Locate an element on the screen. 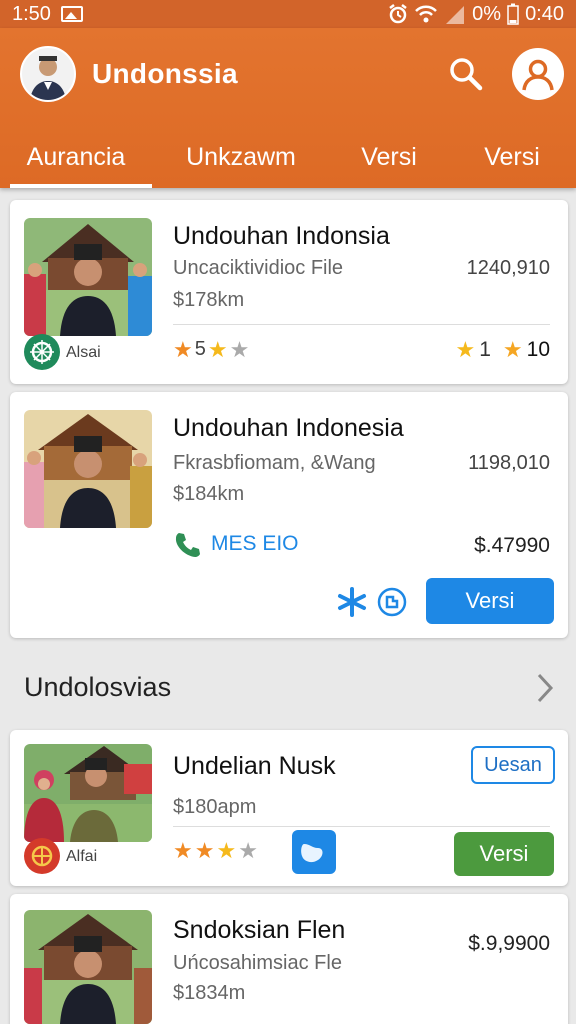 This screenshot has height=1024, width=576. app-title: Undonssia is located at coordinates (165, 73).